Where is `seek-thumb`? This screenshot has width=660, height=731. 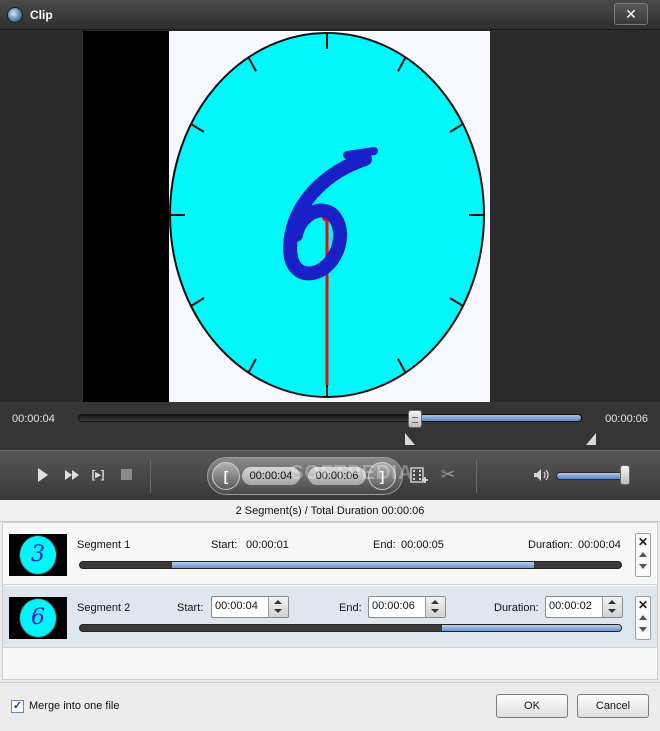
seek-thumb is located at coordinates (415, 419).